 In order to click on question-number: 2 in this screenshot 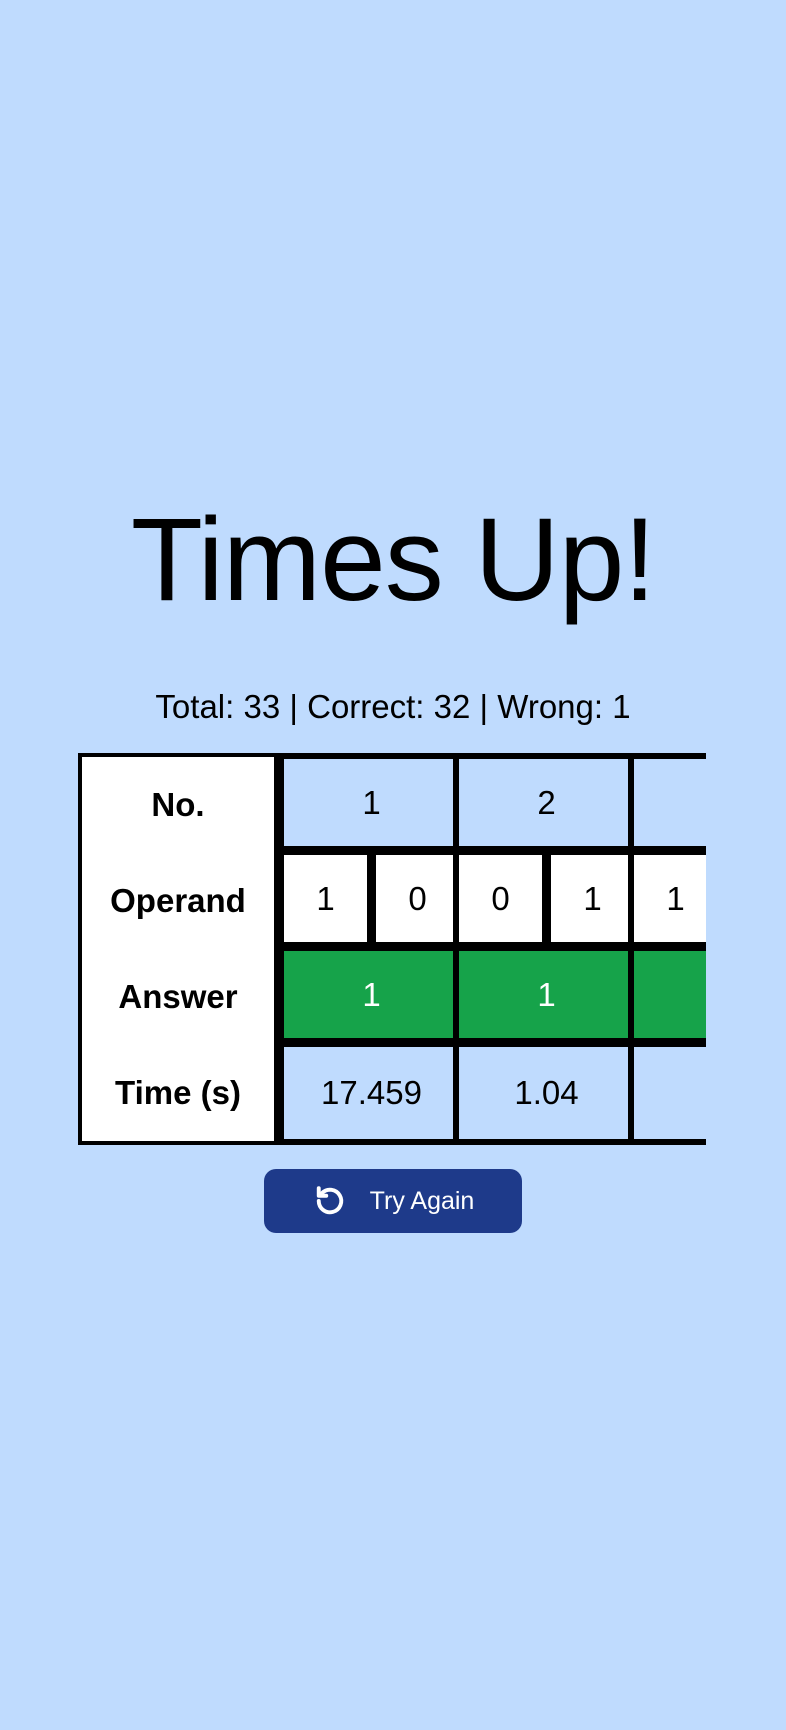, I will do `click(546, 802)`.